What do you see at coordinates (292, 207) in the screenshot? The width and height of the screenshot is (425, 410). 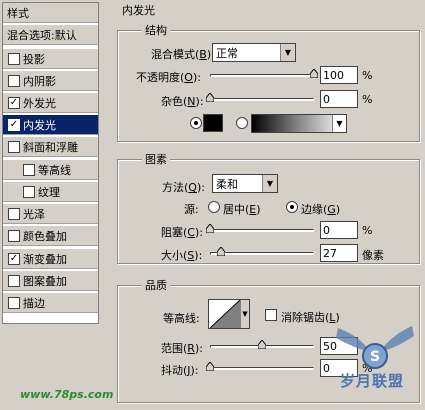 I see `source-edge-radio` at bounding box center [292, 207].